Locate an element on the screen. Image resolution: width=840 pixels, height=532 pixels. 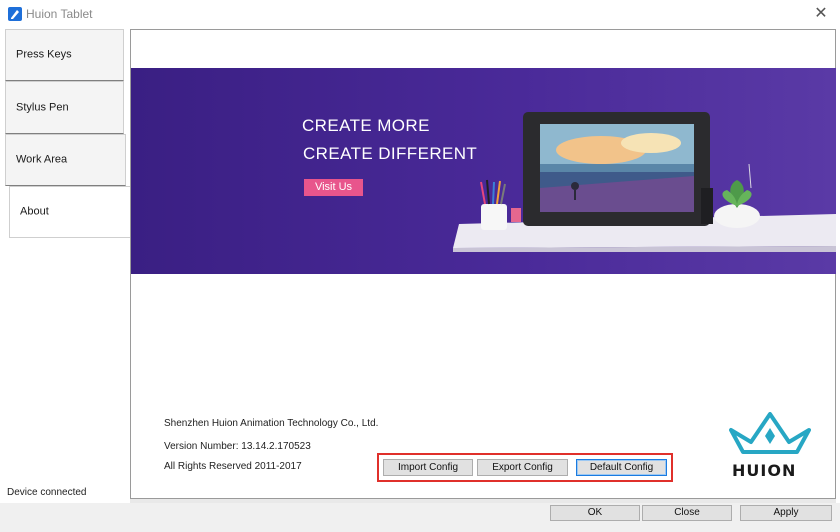
tab-press-keys: Press Keys is located at coordinates (64, 55).